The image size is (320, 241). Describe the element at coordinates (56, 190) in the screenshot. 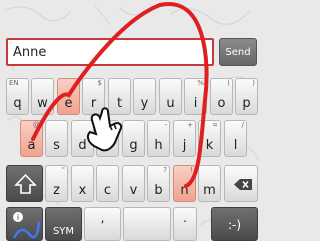

I see `key-label: z` at that location.